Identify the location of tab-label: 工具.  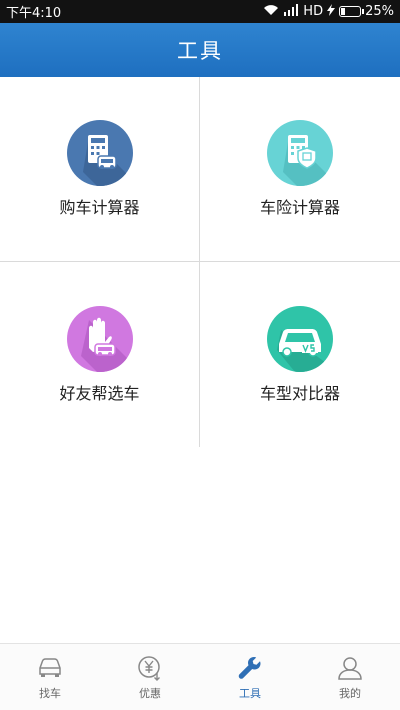
(250, 693).